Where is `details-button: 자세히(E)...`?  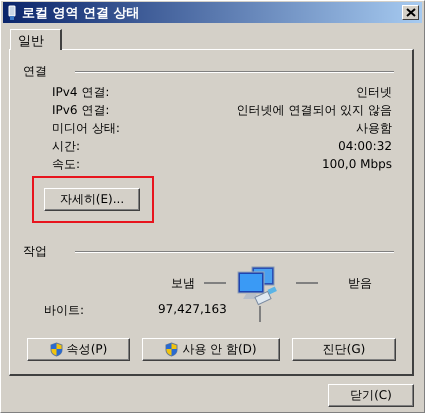
details-button: 자세히(E)... is located at coordinates (92, 199).